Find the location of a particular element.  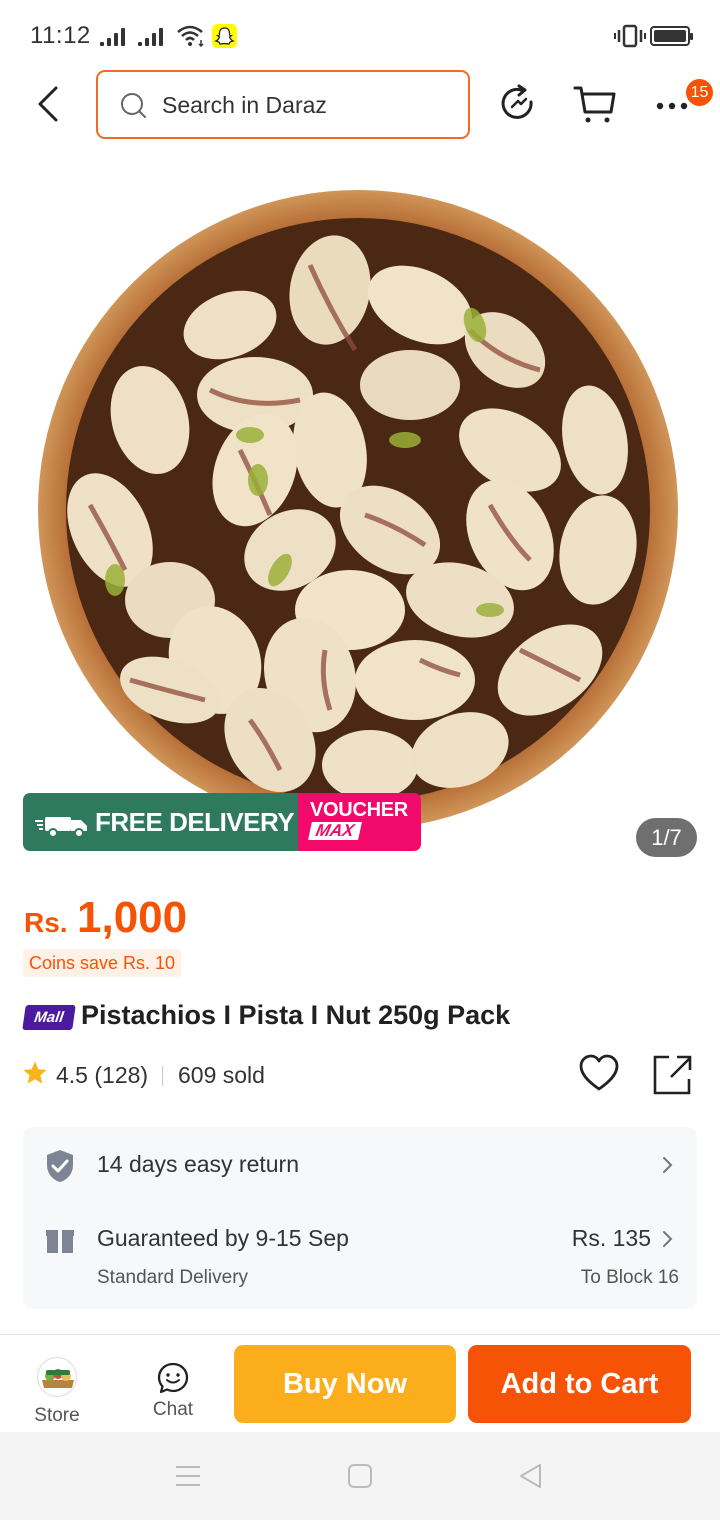

status-bar: 11:12 is located at coordinates (360, 36).